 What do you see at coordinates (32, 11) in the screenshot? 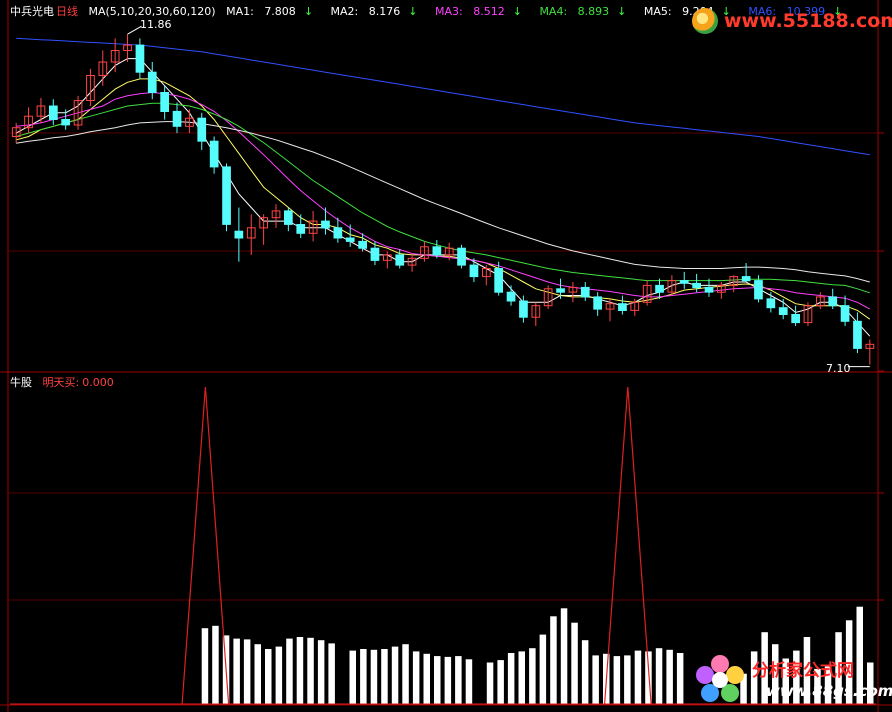
I see `stock-name: 中兵光电` at bounding box center [32, 11].